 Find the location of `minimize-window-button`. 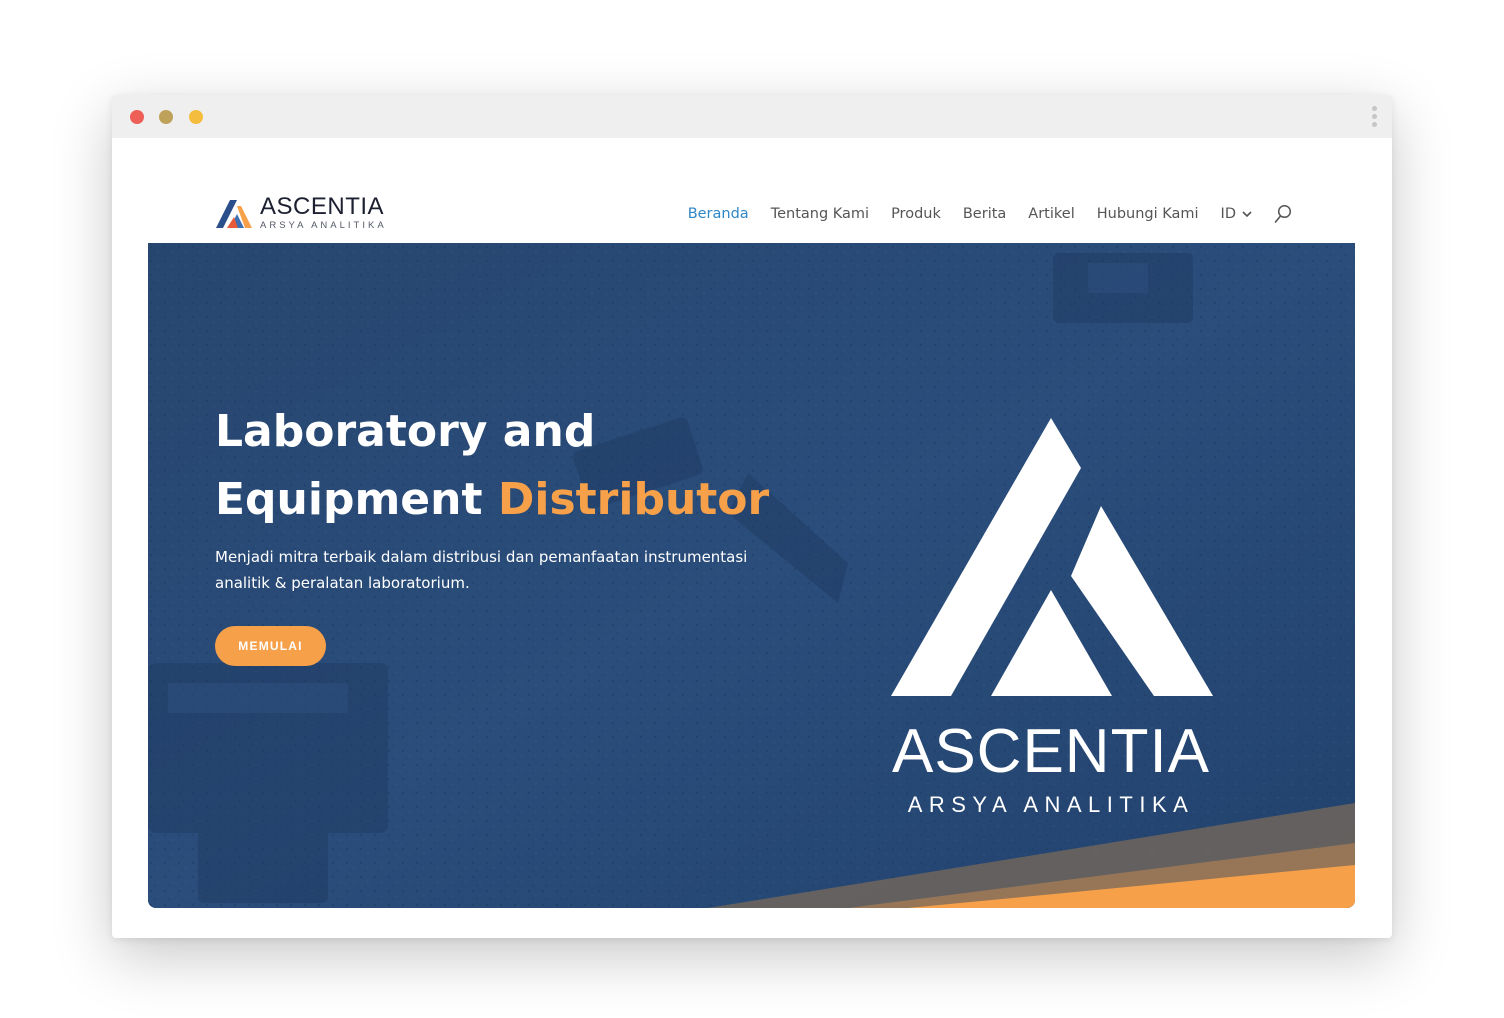

minimize-window-button is located at coordinates (166, 117).